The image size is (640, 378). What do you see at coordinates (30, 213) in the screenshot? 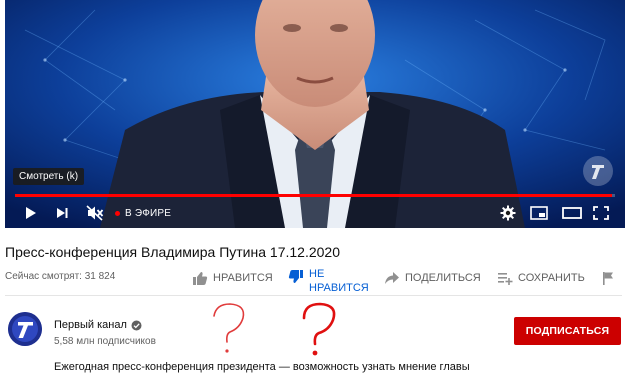
I see `play-icon` at bounding box center [30, 213].